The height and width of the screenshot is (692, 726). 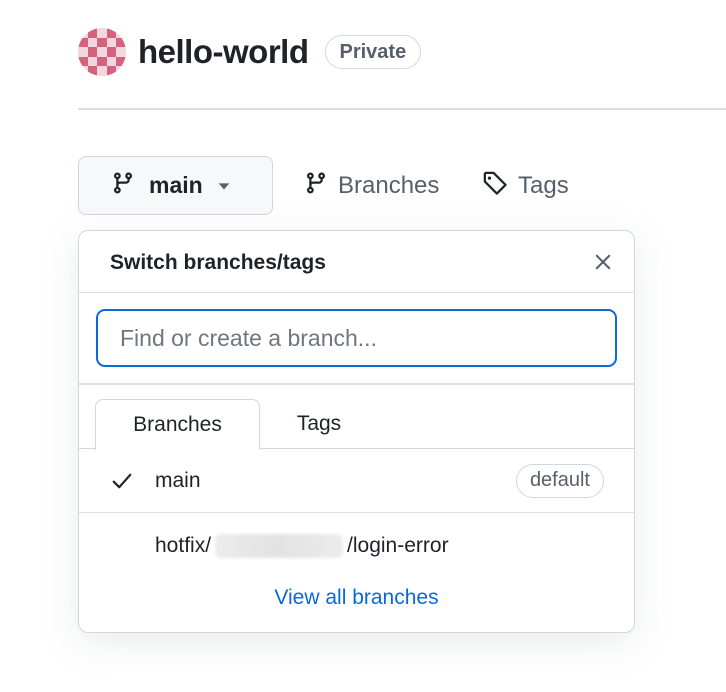 I want to click on tag-icon, so click(x=495, y=186).